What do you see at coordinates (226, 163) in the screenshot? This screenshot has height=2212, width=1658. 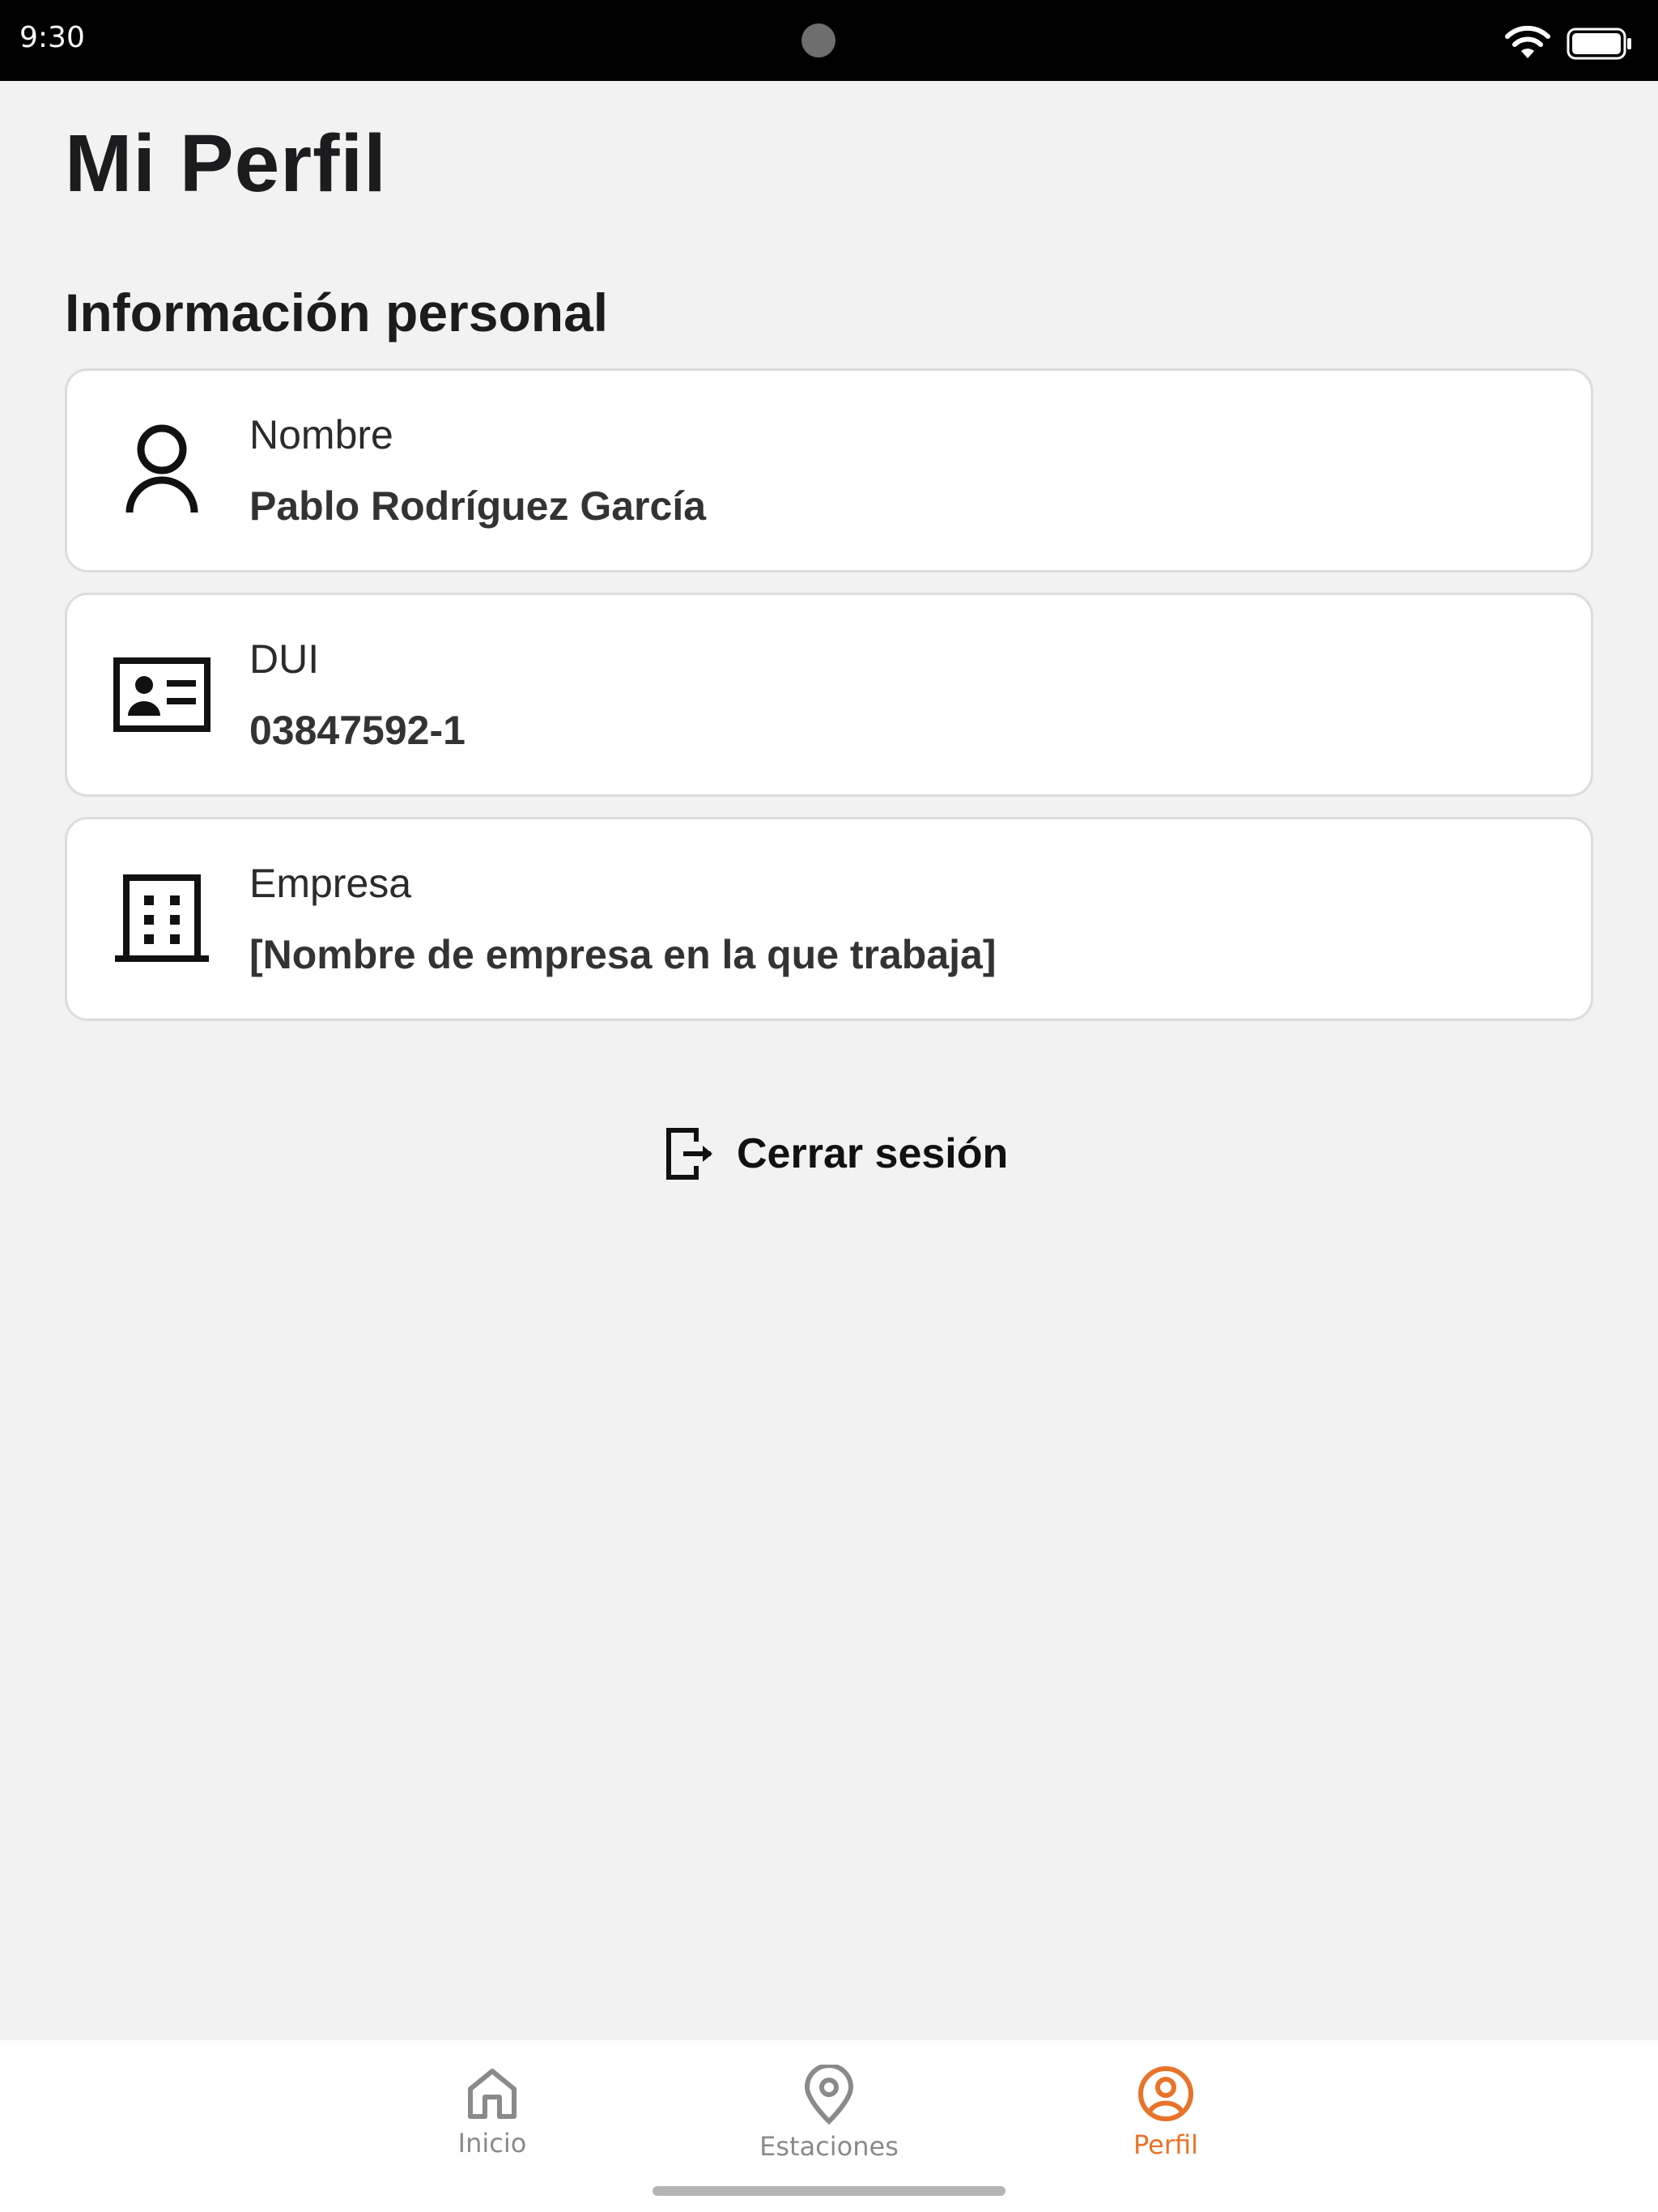 I see `page-title: Mi Perfil` at bounding box center [226, 163].